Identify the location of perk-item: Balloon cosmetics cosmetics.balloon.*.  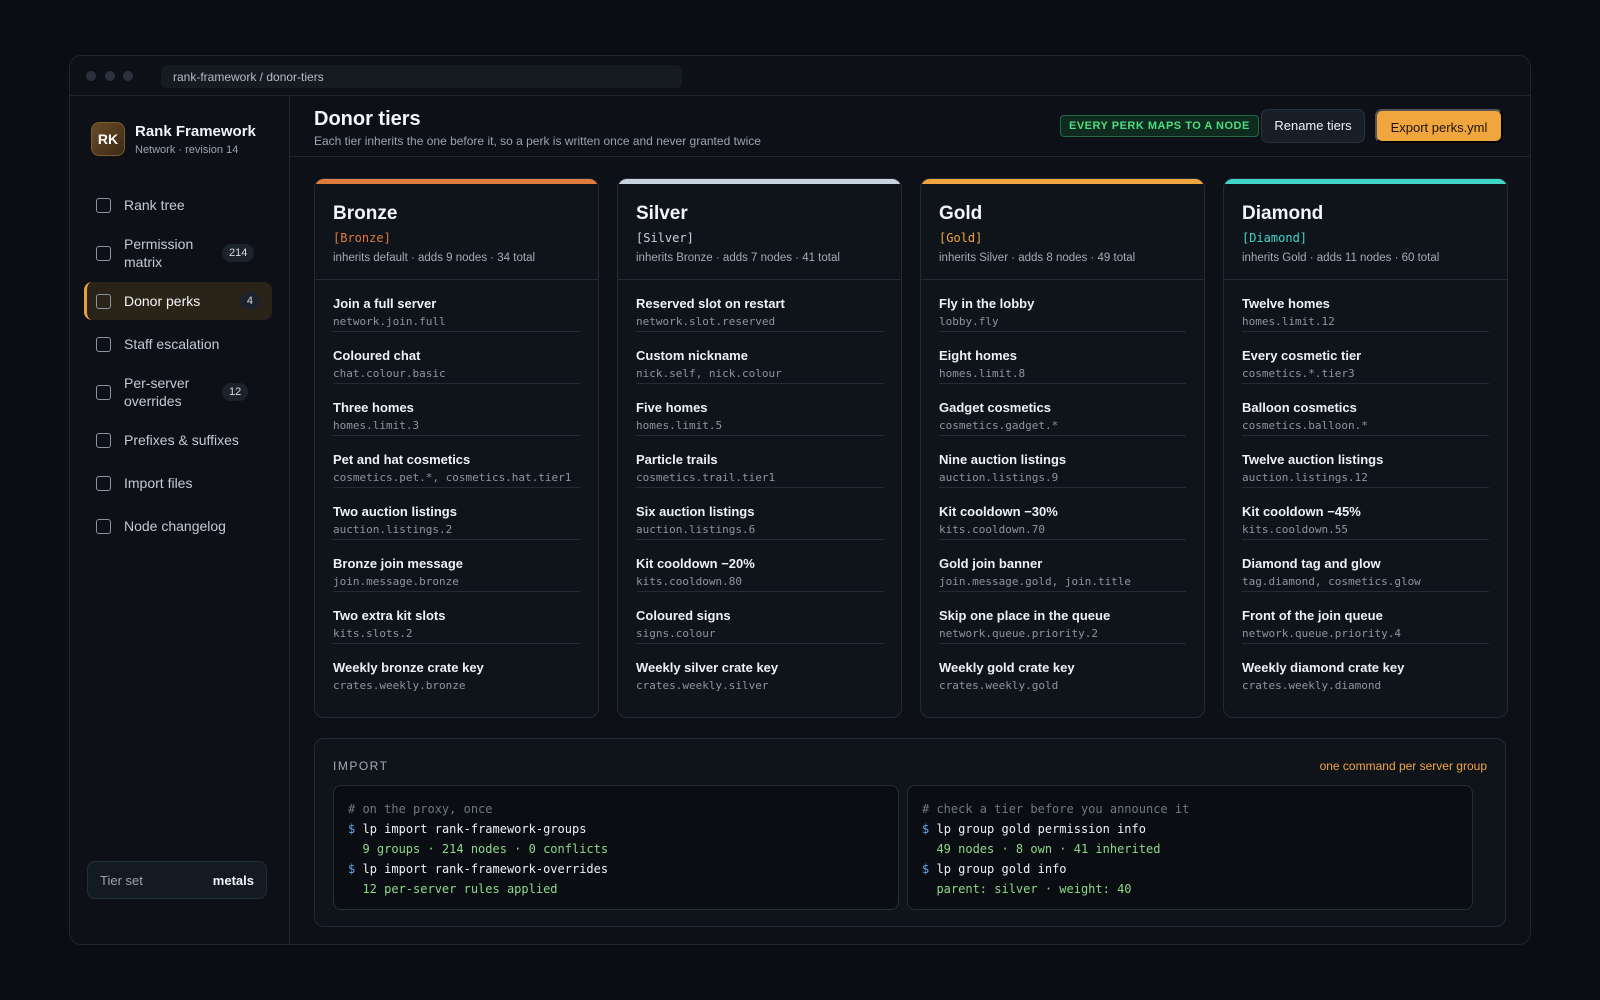
(1365, 410).